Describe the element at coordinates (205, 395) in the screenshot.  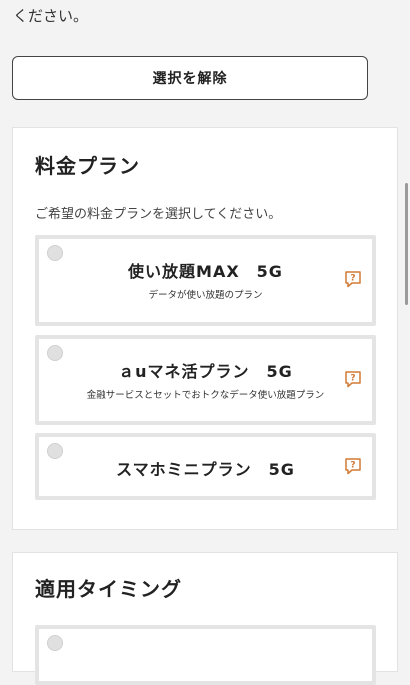
I see `plan-option-subtitle: 金融サービスとセットでおトクなデータ使い放題プラン` at that location.